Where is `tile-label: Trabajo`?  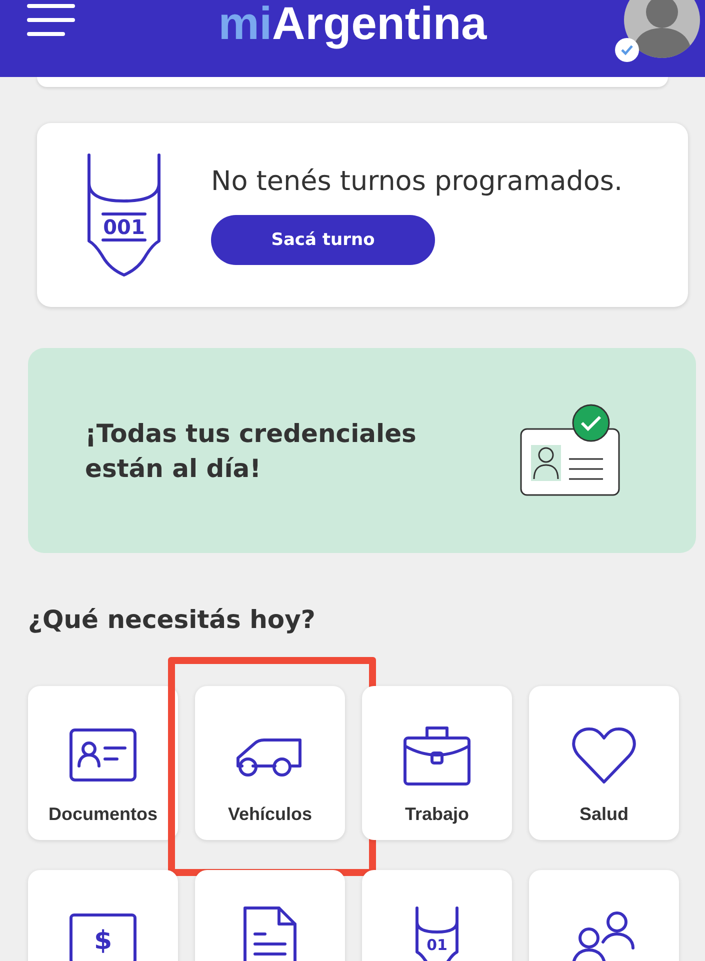 tile-label: Trabajo is located at coordinates (437, 814).